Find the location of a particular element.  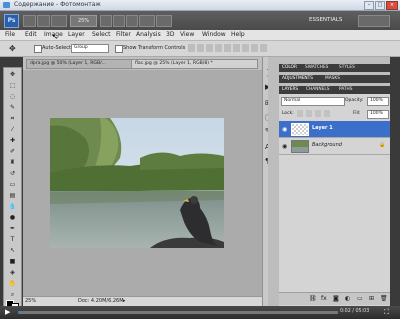

window-title: Содержание - Фотомонтаж is located at coordinates (57, 4).